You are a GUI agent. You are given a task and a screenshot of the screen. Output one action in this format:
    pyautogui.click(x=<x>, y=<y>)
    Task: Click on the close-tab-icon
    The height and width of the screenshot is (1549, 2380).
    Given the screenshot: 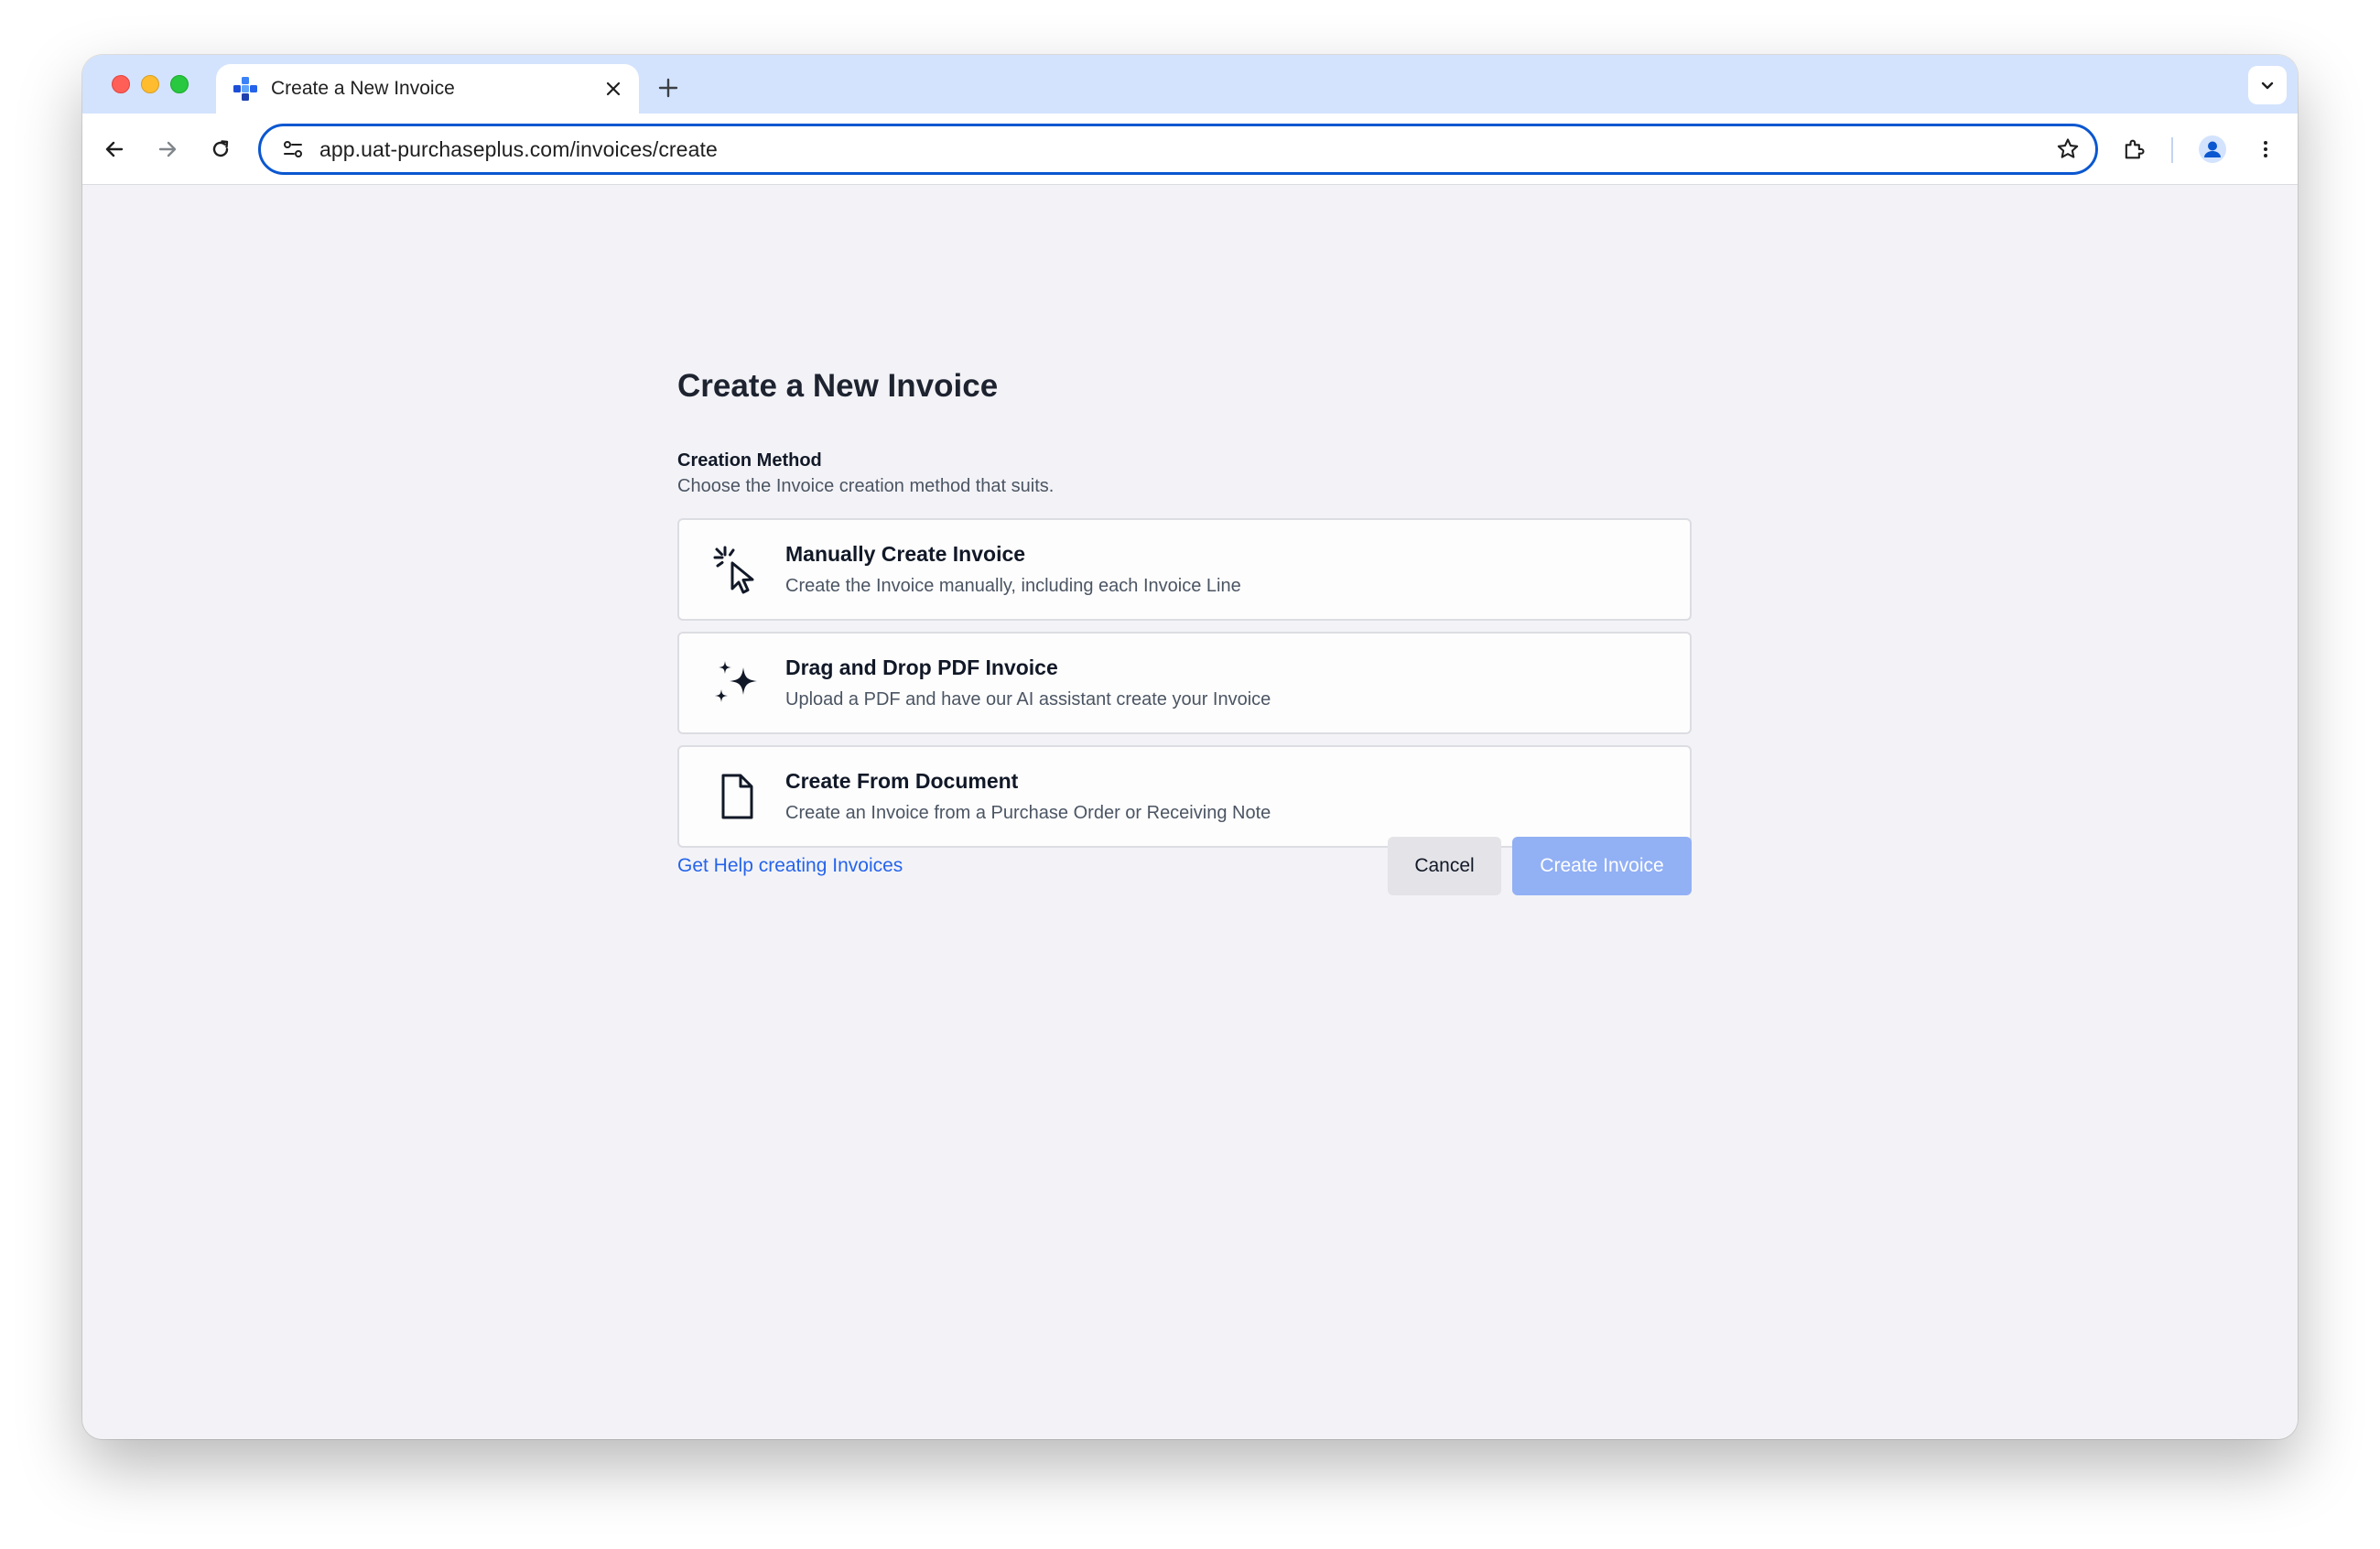 What is the action you would take?
    pyautogui.click(x=613, y=89)
    